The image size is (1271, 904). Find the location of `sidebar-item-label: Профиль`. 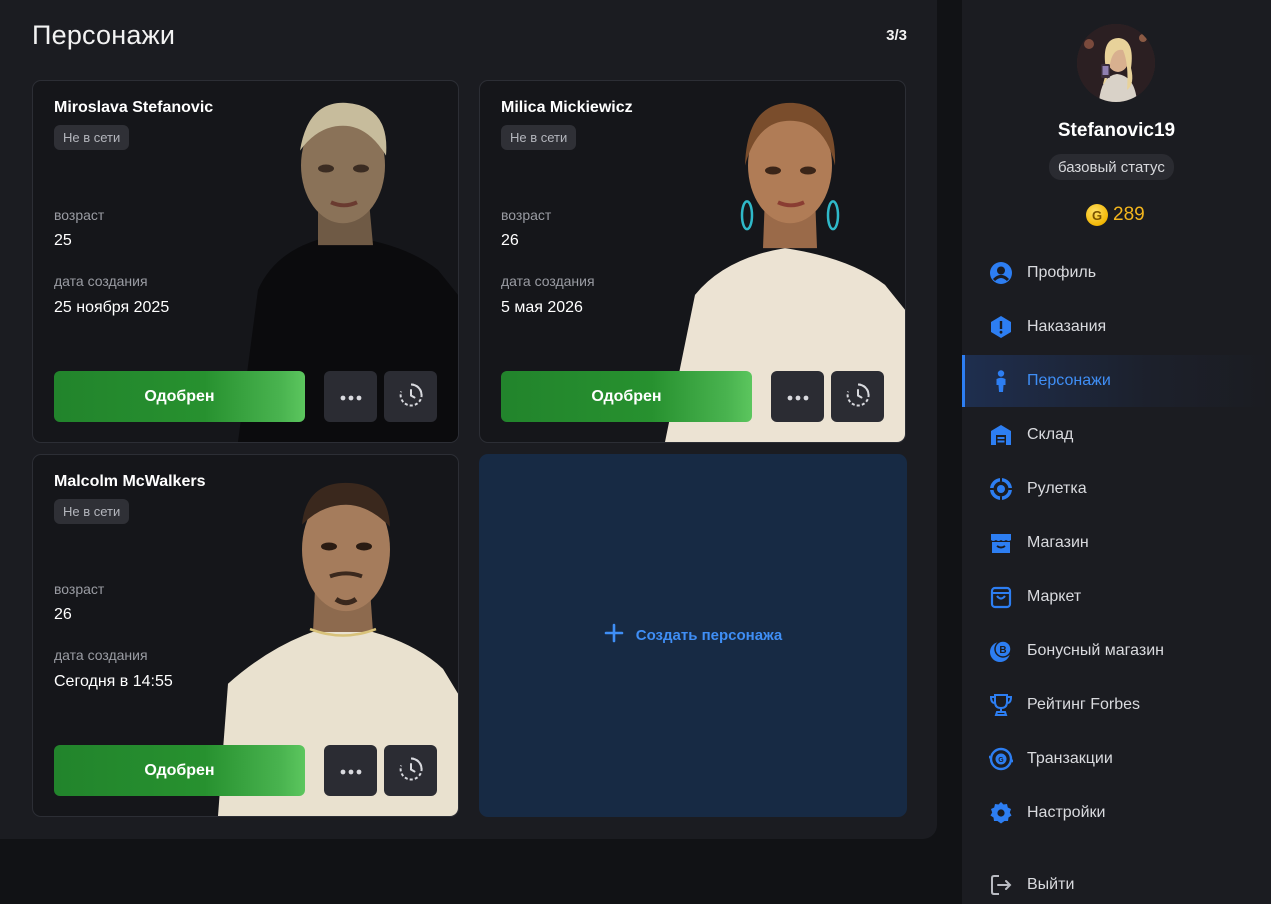

sidebar-item-label: Профиль is located at coordinates (1062, 272).